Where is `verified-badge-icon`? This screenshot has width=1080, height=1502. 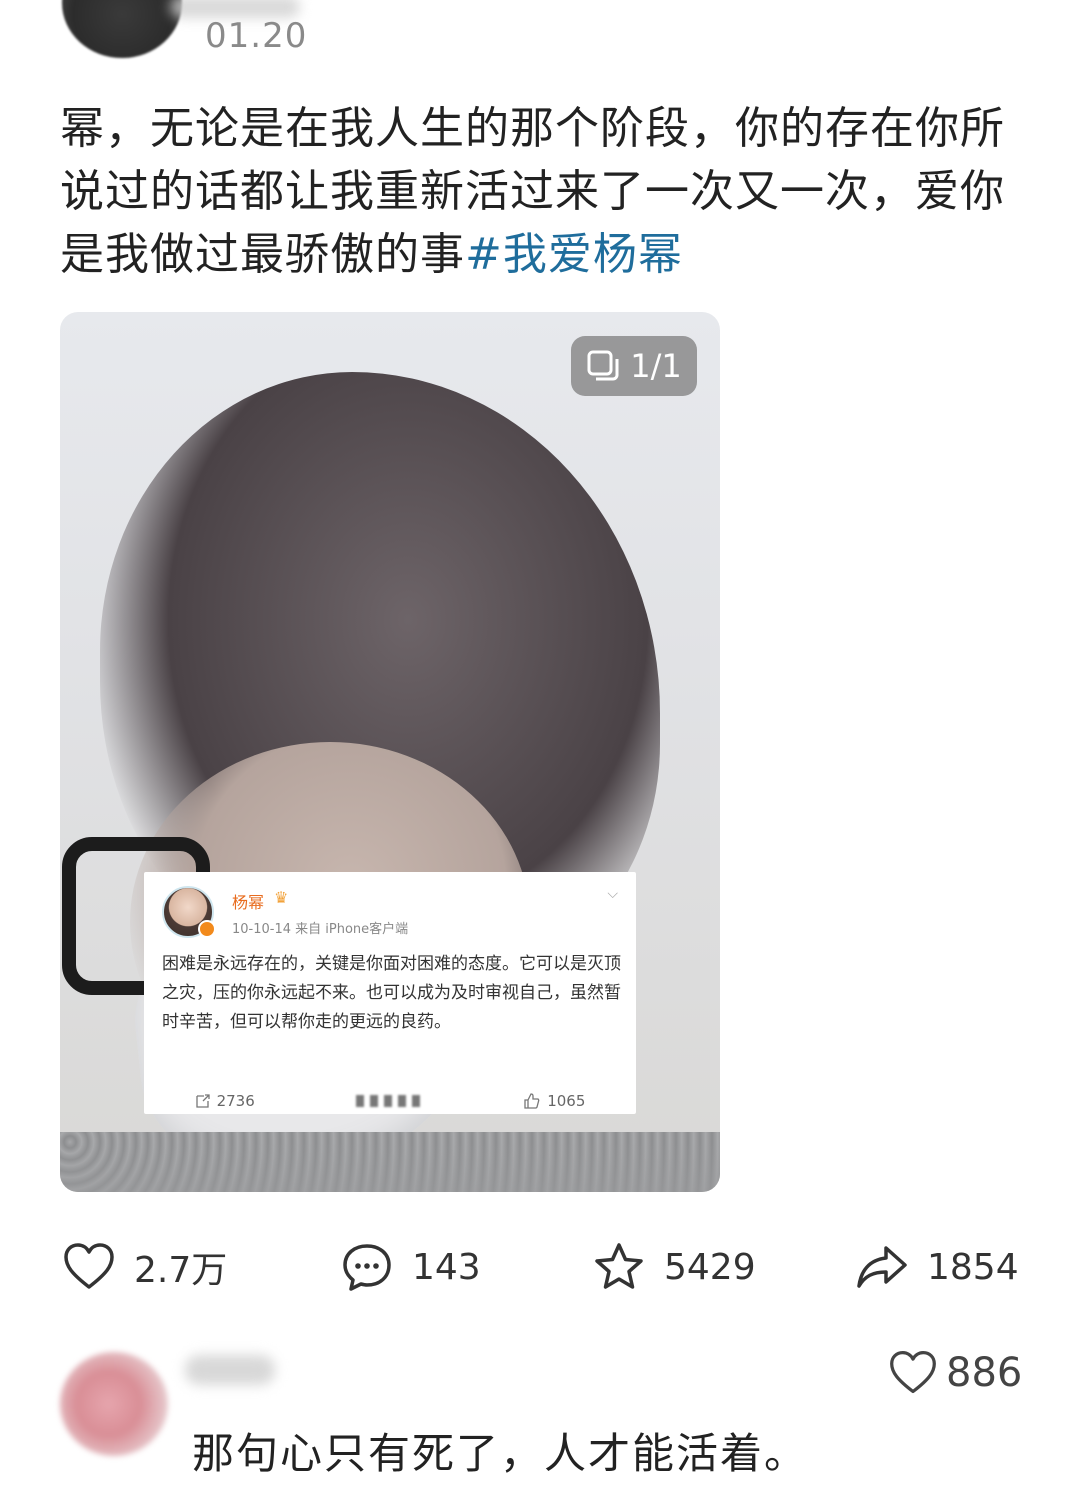
verified-badge-icon is located at coordinates (207, 929).